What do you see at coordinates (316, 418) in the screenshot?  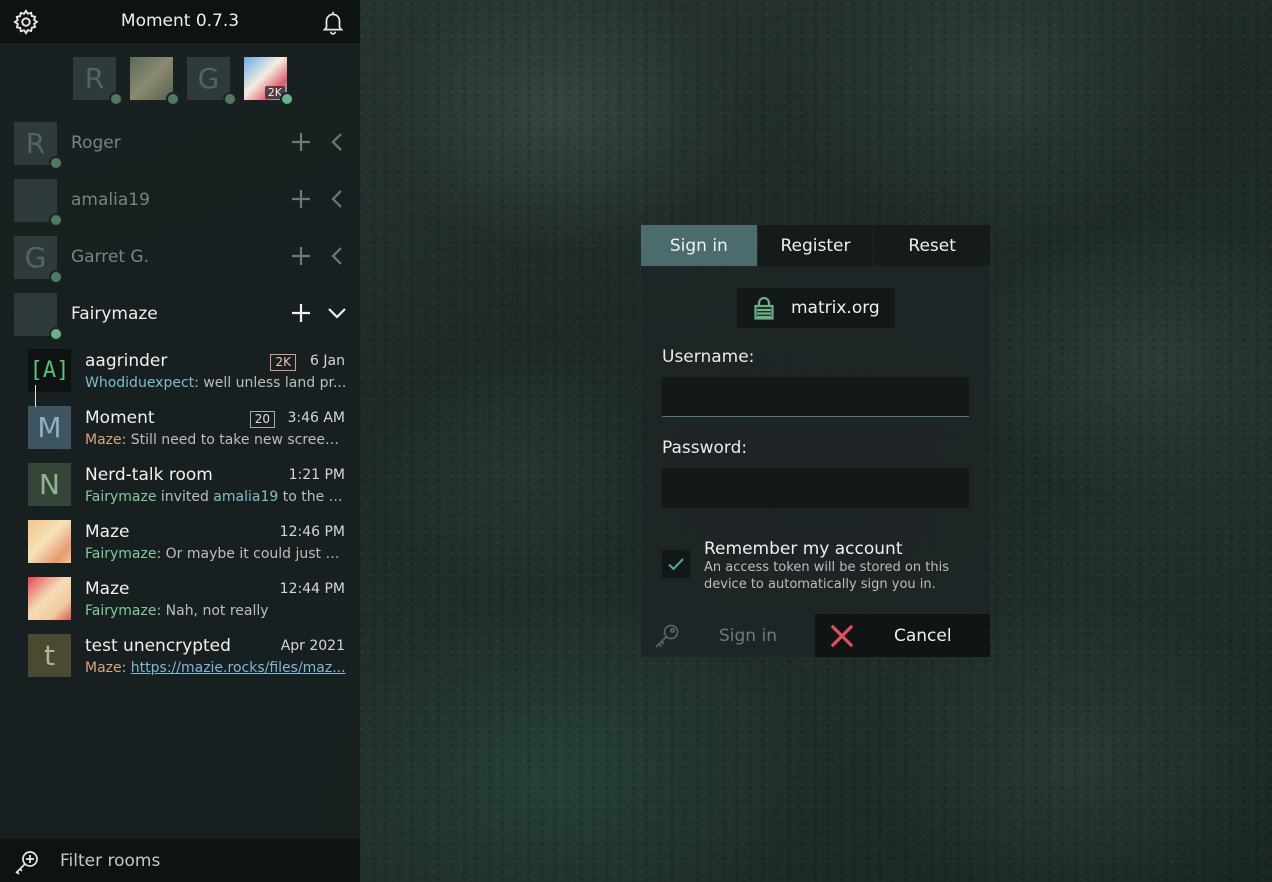 I see `room-time: 3:46 AM` at bounding box center [316, 418].